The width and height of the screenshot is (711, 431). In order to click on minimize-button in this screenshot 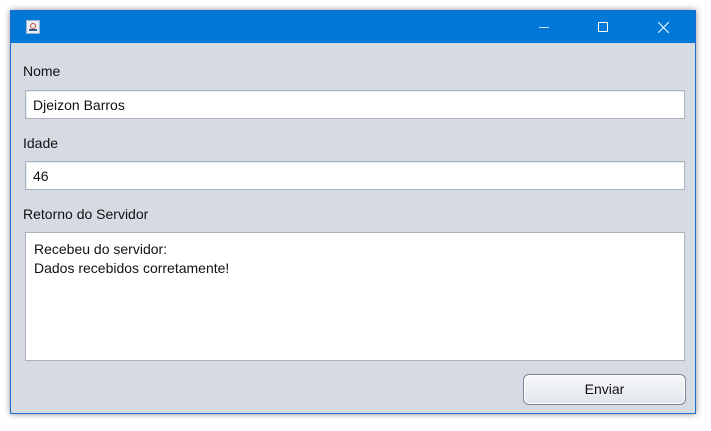, I will do `click(544, 27)`.